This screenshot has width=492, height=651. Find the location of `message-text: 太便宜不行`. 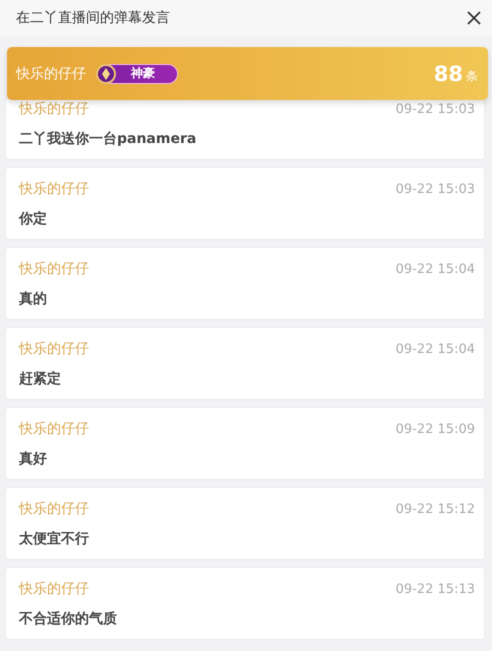

message-text: 太便宜不行 is located at coordinates (54, 539).